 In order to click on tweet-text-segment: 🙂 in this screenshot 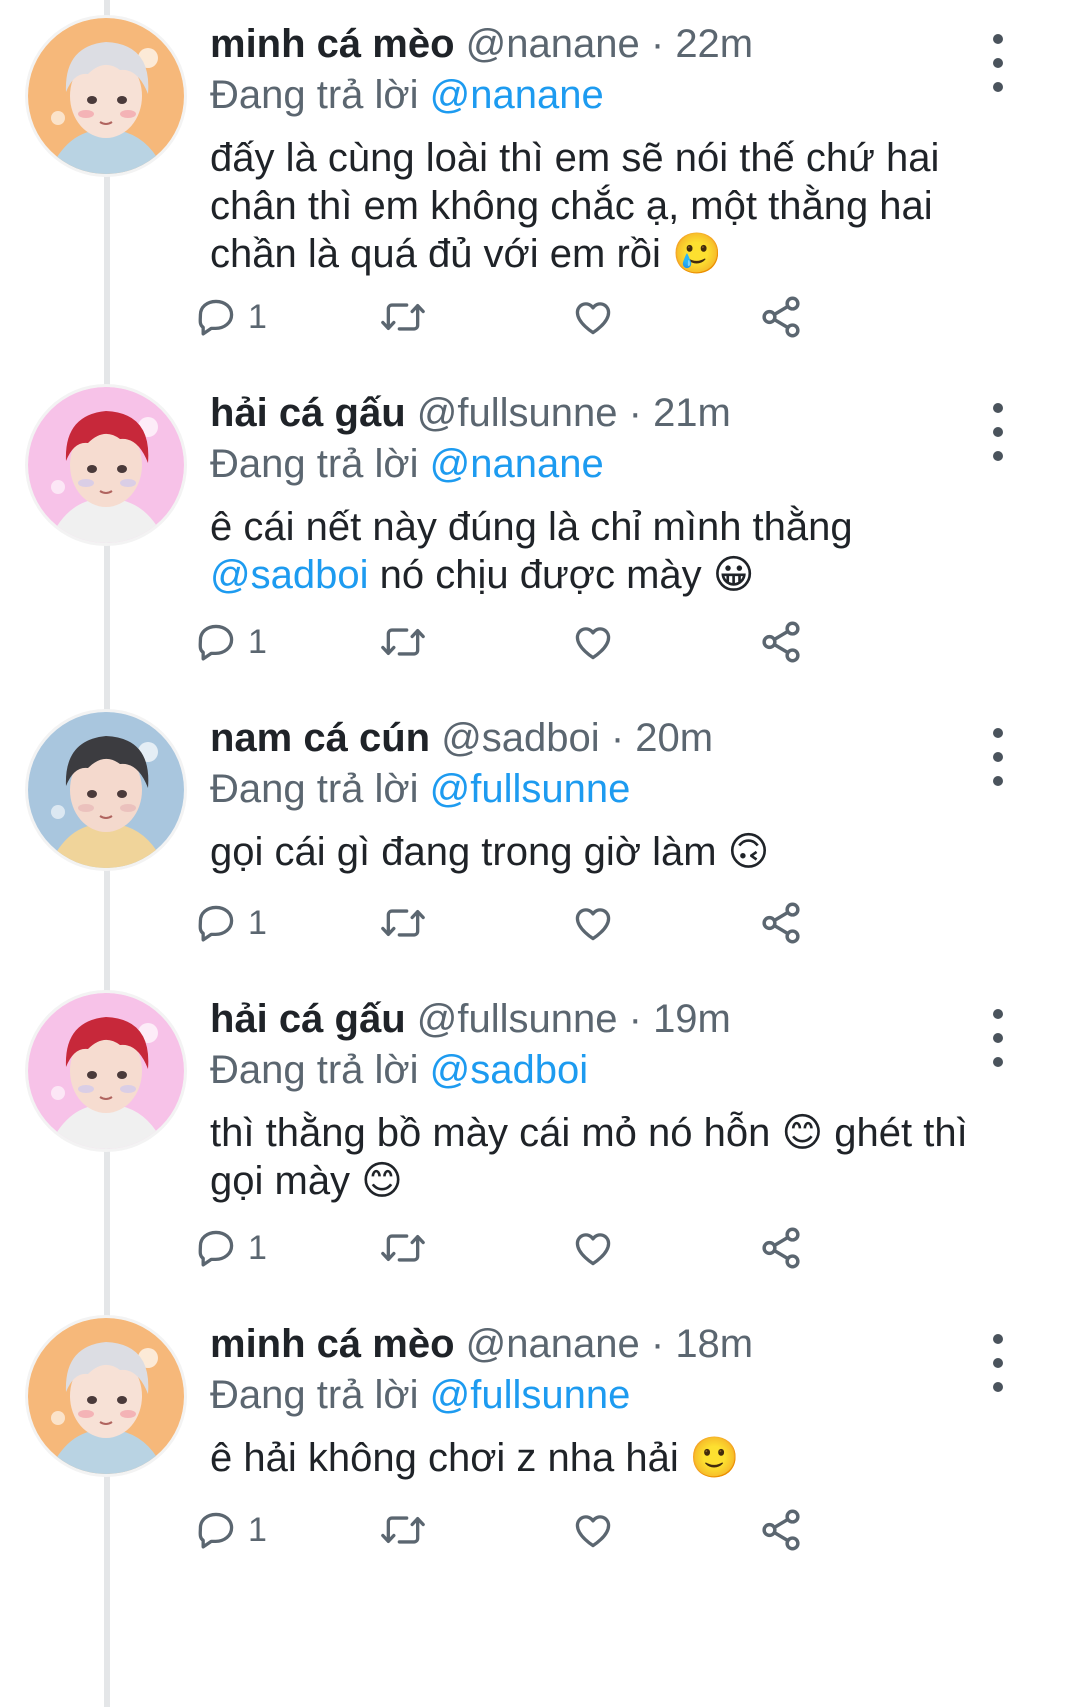, I will do `click(714, 1458)`.